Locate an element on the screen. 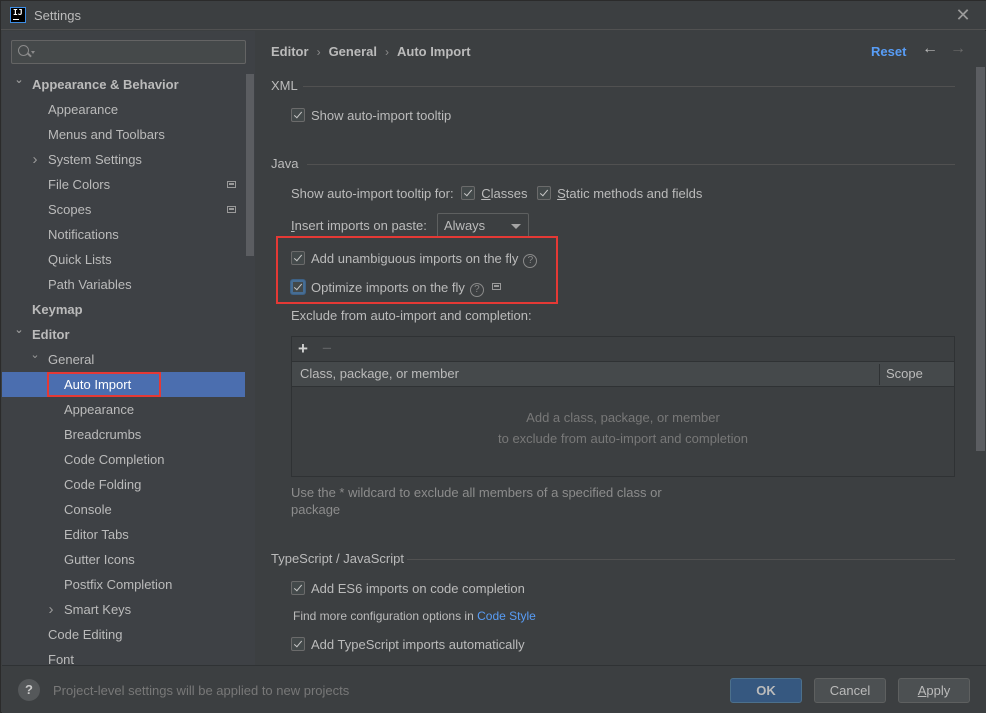  sidebar-item-font: Font is located at coordinates (123, 656).